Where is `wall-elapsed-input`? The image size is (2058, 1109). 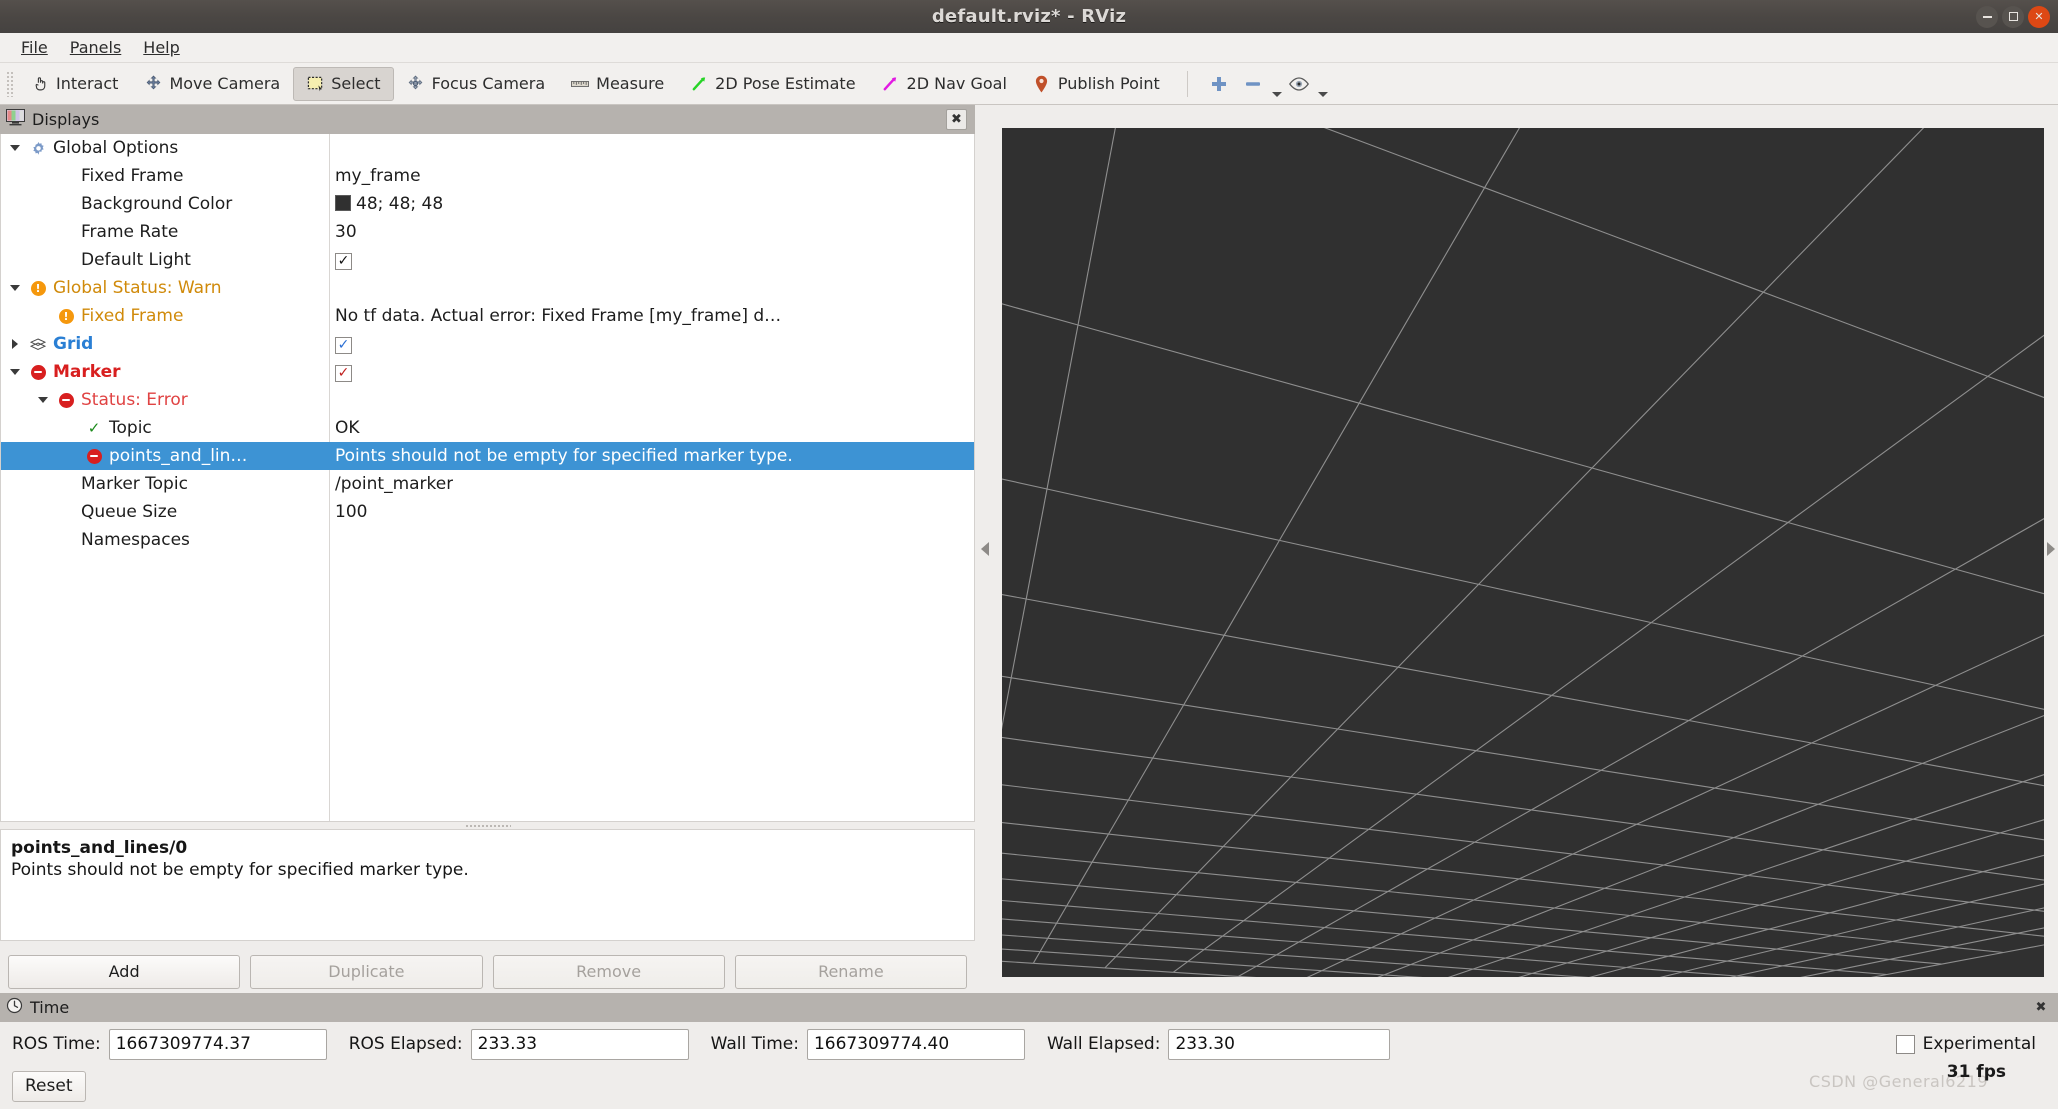
wall-elapsed-input is located at coordinates (1279, 1044).